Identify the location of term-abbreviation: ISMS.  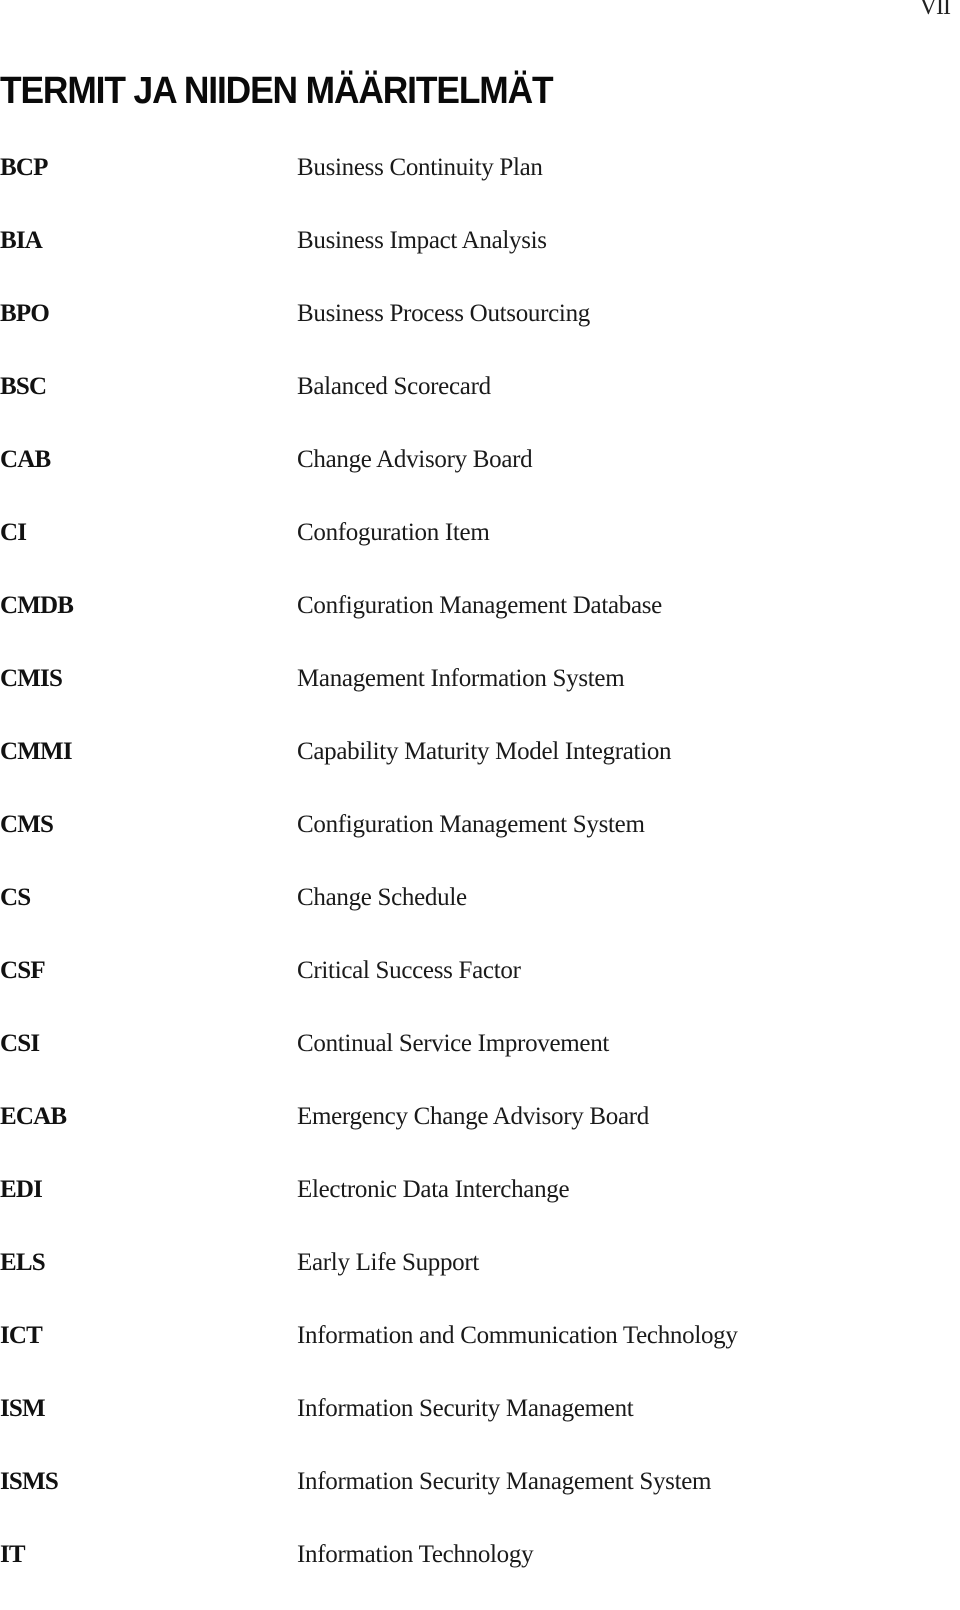
(29, 1481).